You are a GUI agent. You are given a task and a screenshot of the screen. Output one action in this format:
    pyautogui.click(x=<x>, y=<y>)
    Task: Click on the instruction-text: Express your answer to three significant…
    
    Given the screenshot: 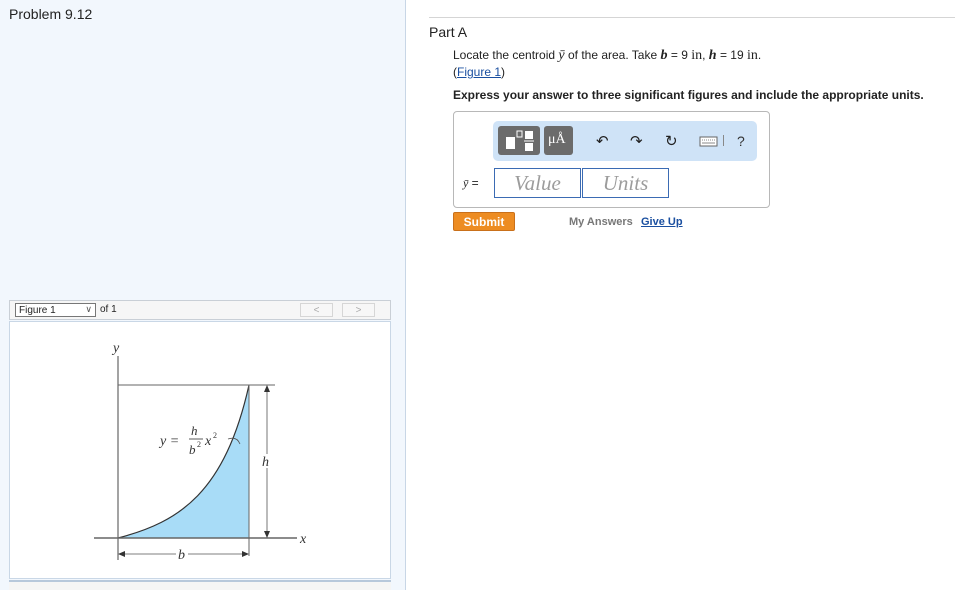 What is the action you would take?
    pyautogui.click(x=688, y=95)
    